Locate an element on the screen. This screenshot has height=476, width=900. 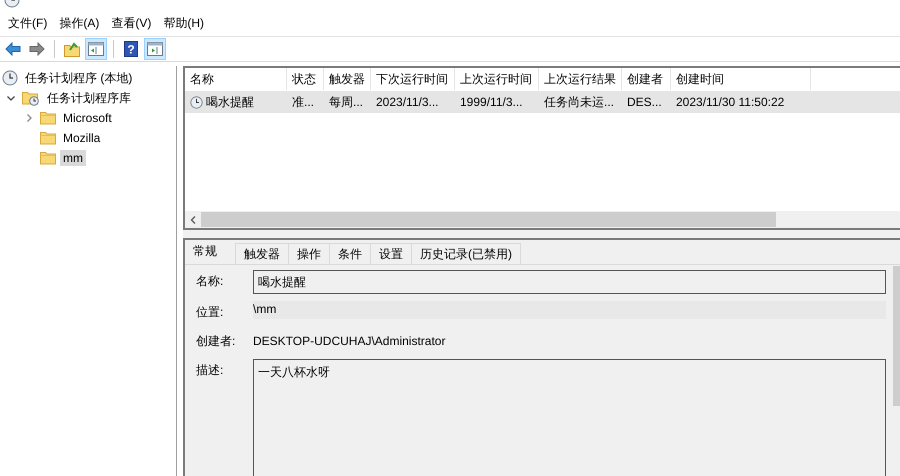
menu-item: 查看(V) is located at coordinates (131, 23).